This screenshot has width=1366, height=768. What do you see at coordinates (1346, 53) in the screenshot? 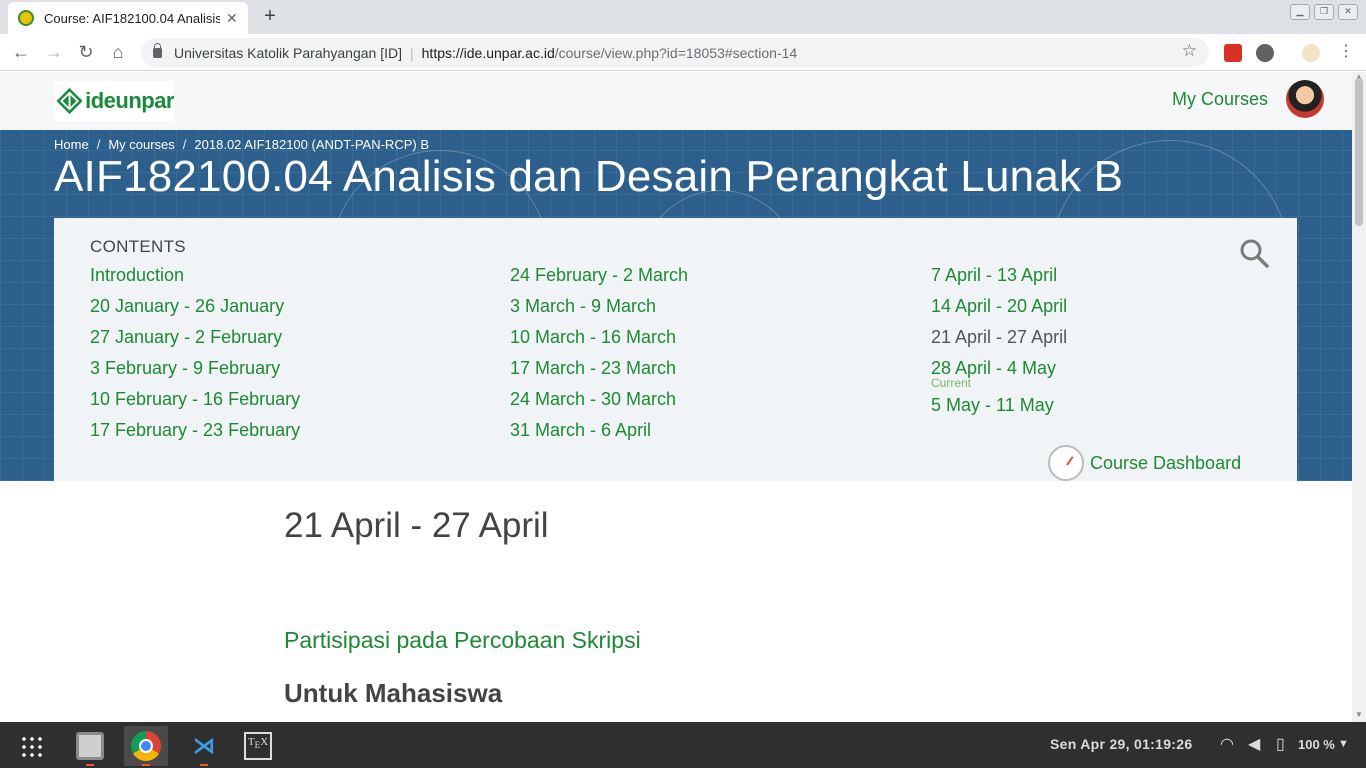
I see `browser-menu-icon: ⋮` at bounding box center [1346, 53].